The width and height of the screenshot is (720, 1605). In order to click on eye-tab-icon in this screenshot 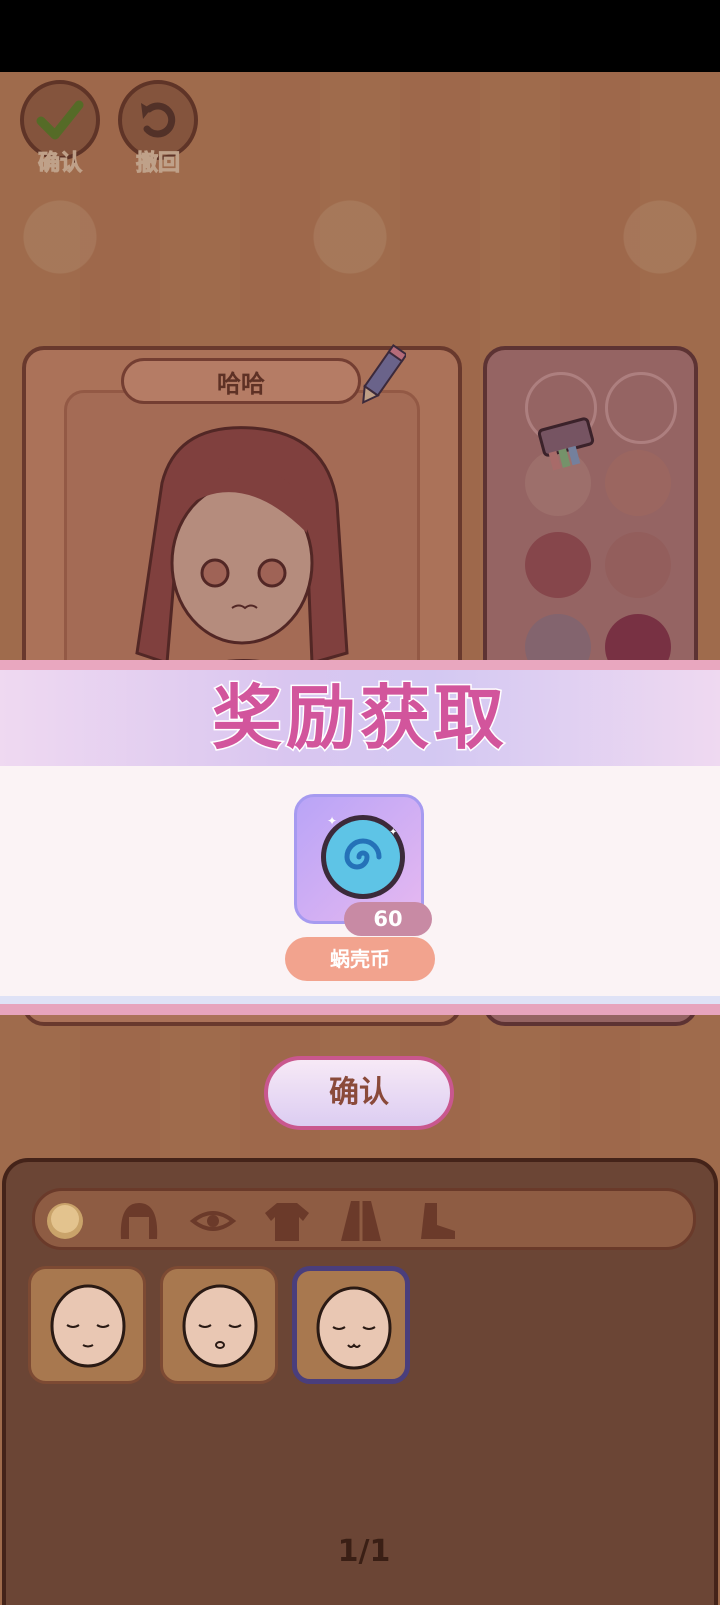, I will do `click(213, 1221)`.